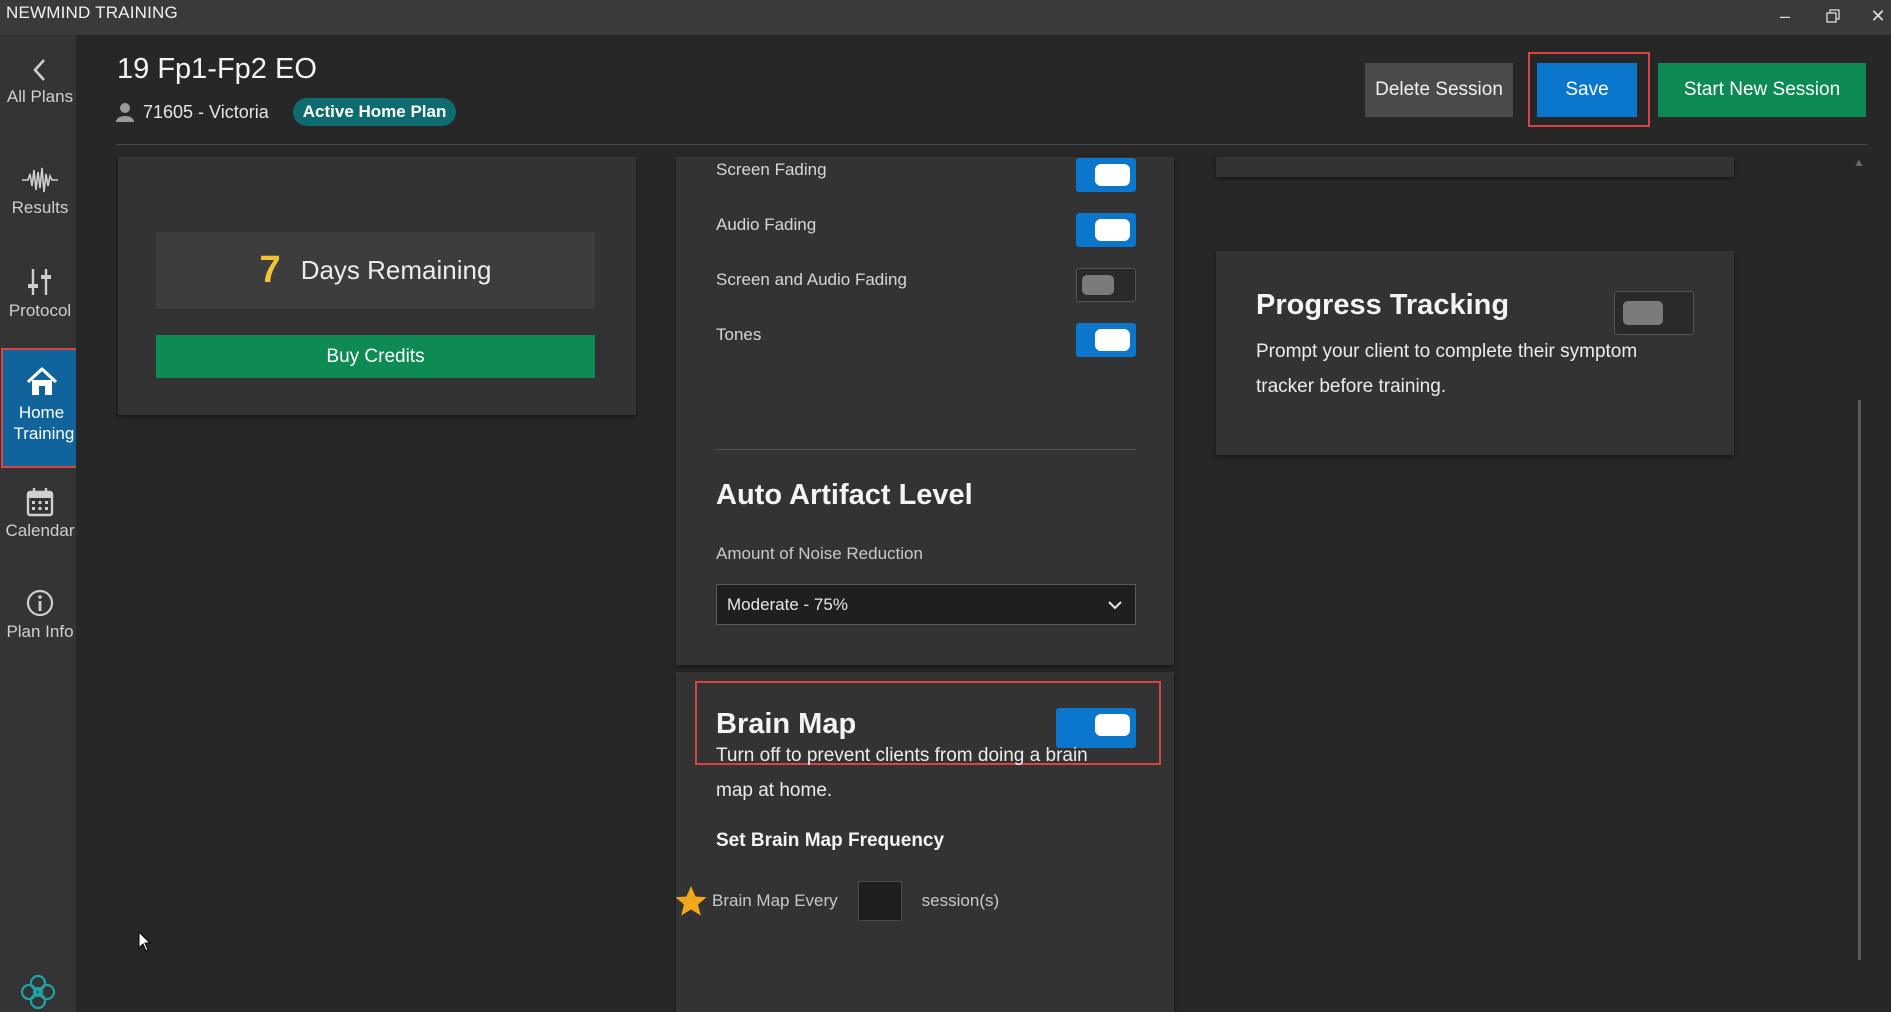  What do you see at coordinates (691, 901) in the screenshot?
I see `star-icon` at bounding box center [691, 901].